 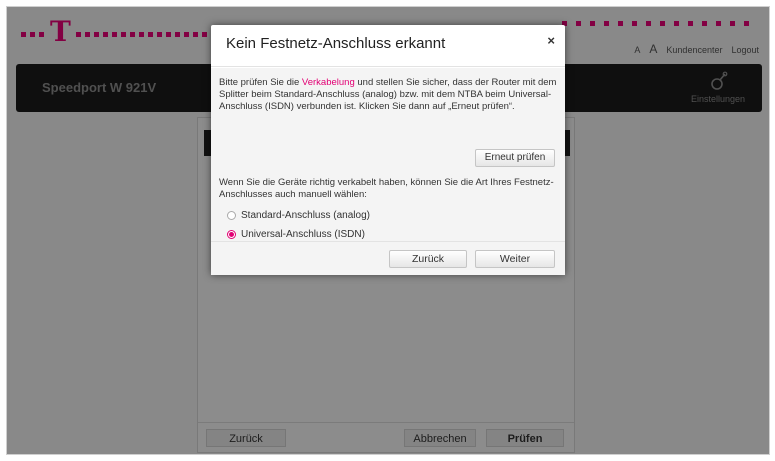 I want to click on header-links: A A Kundencenter Logout, so click(x=696, y=49).